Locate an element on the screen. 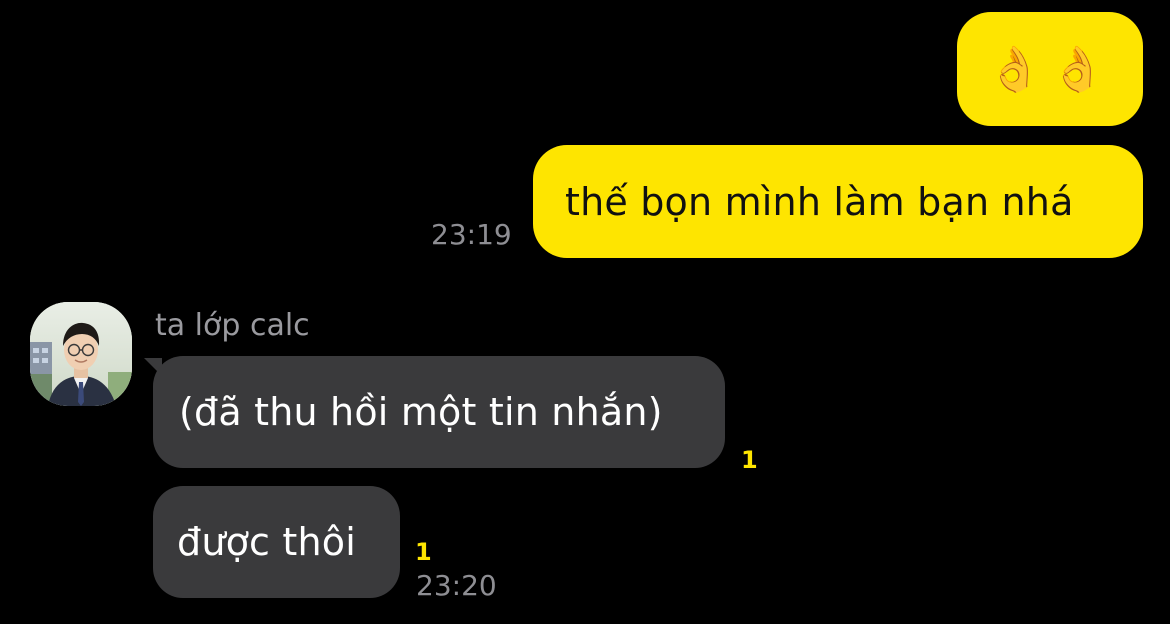 The width and height of the screenshot is (1170, 624). incoming-message-bubble: được thôi is located at coordinates (276, 542).